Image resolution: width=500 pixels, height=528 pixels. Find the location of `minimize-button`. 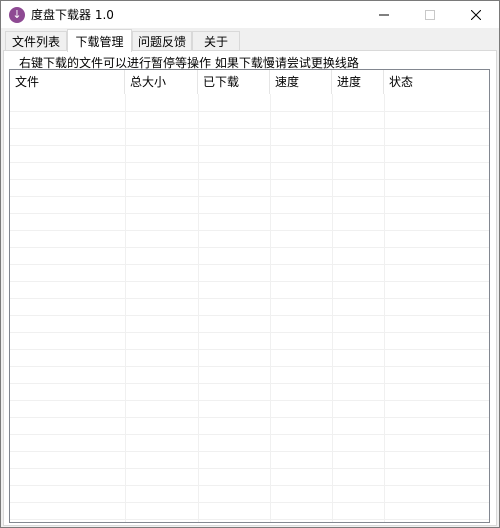

minimize-button is located at coordinates (384, 14).